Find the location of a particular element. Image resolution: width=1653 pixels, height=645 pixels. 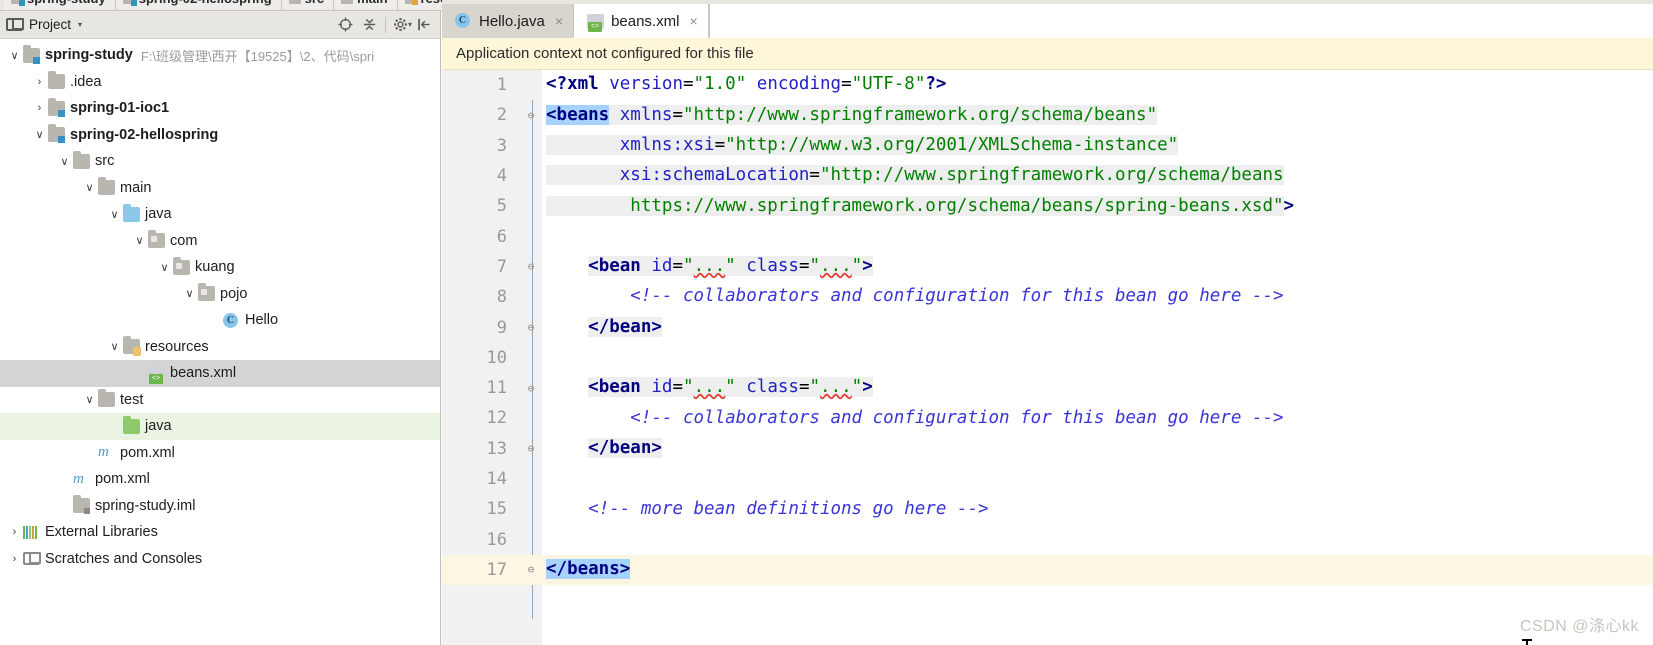

code-line: 1 <?xml version="1.0" encoding="UTF-8"?> is located at coordinates (1047, 85).